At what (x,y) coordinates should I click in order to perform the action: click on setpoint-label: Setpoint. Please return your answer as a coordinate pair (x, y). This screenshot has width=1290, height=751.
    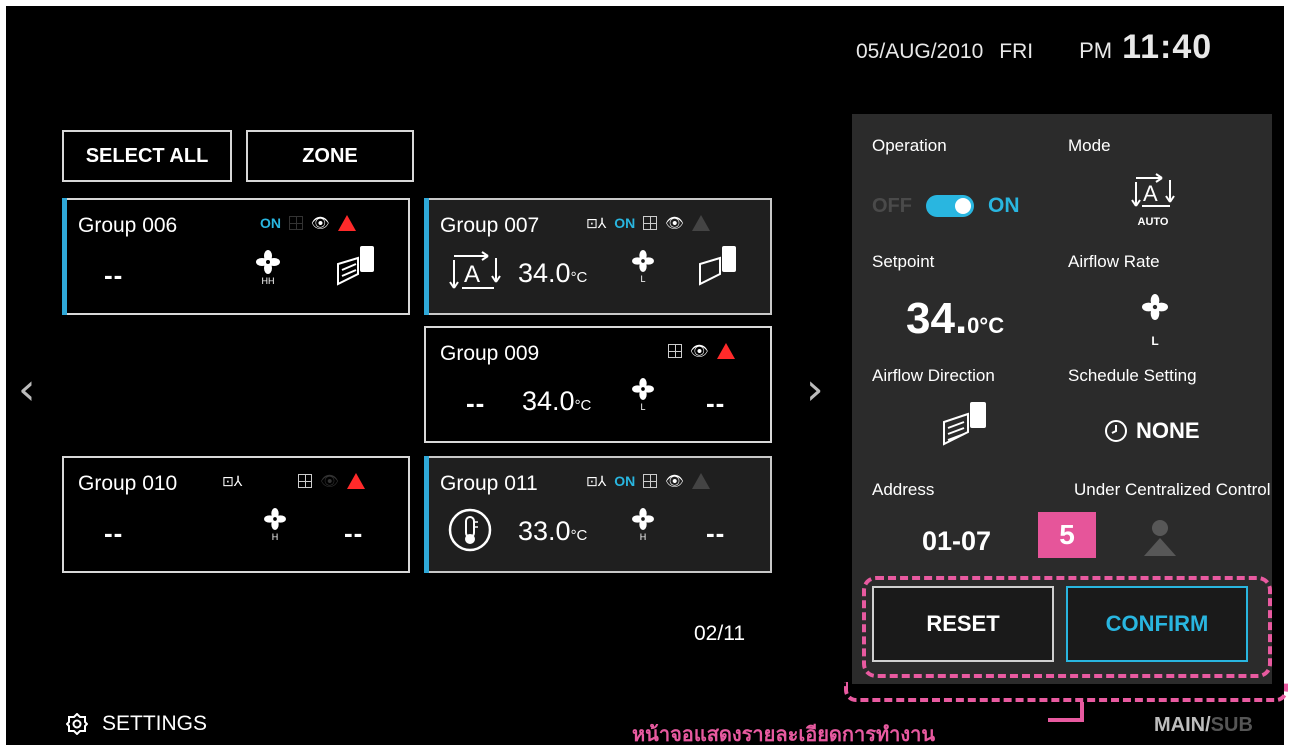
    Looking at the image, I should click on (903, 261).